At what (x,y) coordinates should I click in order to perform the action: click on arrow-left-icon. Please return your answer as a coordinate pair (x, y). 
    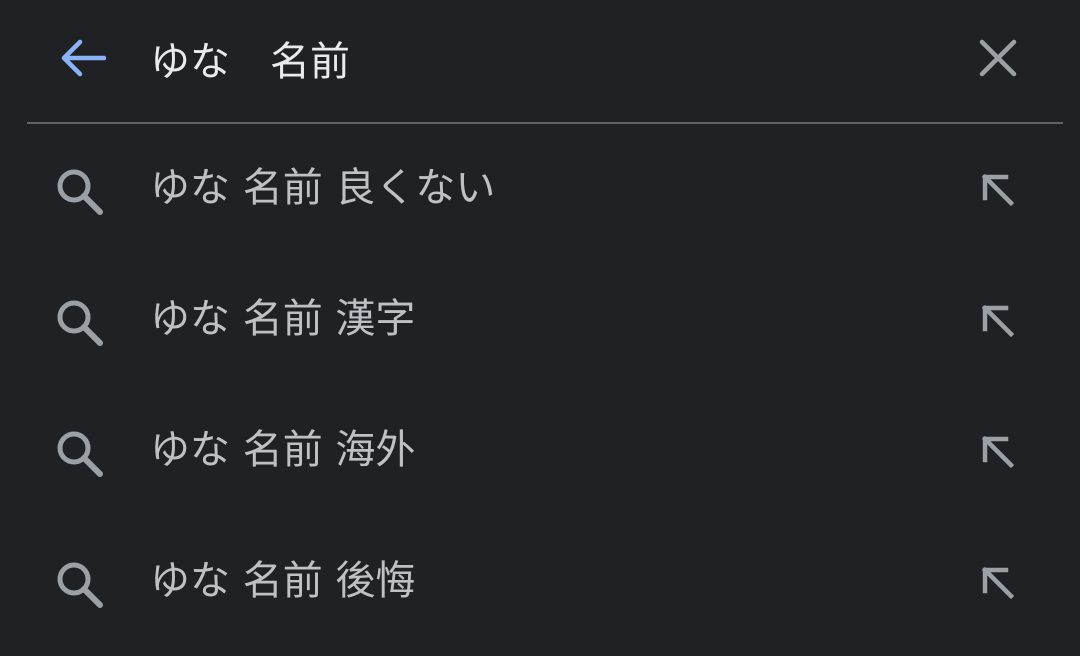
    Looking at the image, I should click on (83, 58).